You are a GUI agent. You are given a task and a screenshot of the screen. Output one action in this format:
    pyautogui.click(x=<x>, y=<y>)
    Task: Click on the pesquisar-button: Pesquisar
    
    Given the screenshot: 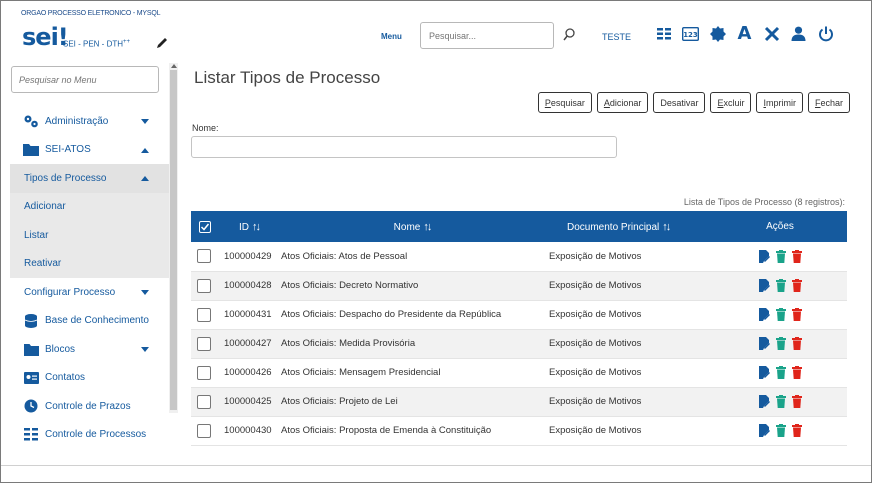 What is the action you would take?
    pyautogui.click(x=564, y=102)
    